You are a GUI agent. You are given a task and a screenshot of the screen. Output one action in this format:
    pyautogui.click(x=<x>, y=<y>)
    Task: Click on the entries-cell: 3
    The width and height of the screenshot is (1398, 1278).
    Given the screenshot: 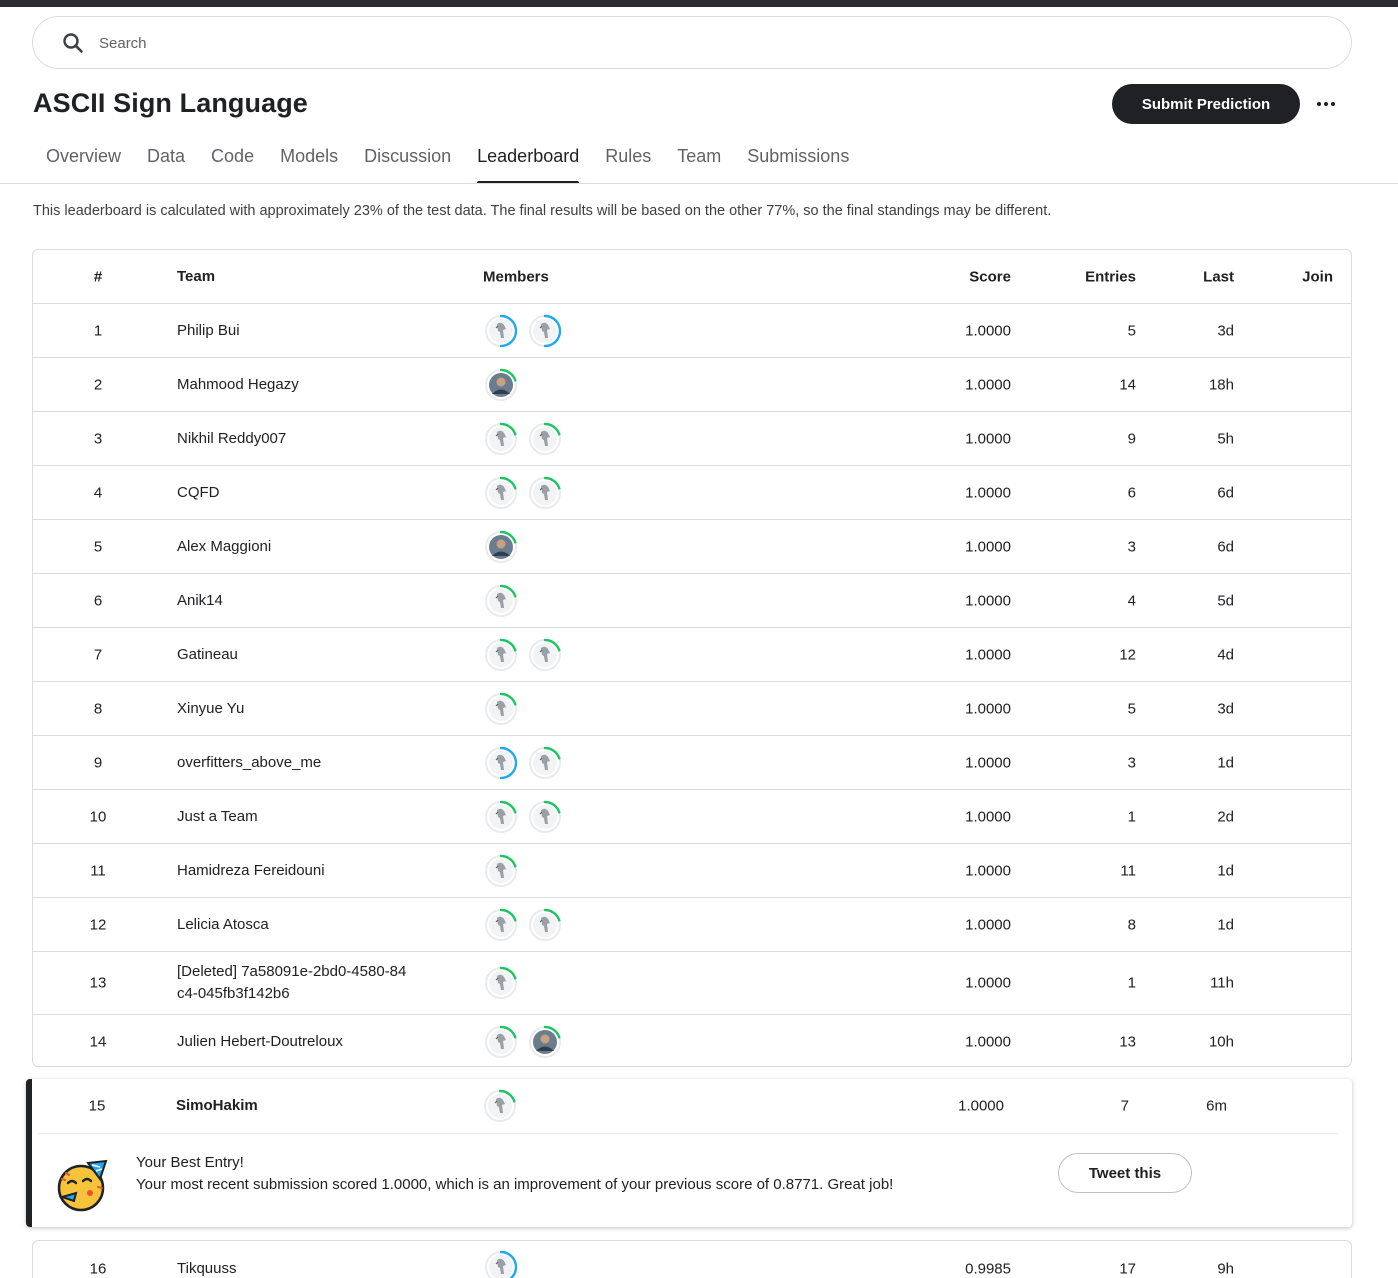 What is the action you would take?
    pyautogui.click(x=1131, y=762)
    